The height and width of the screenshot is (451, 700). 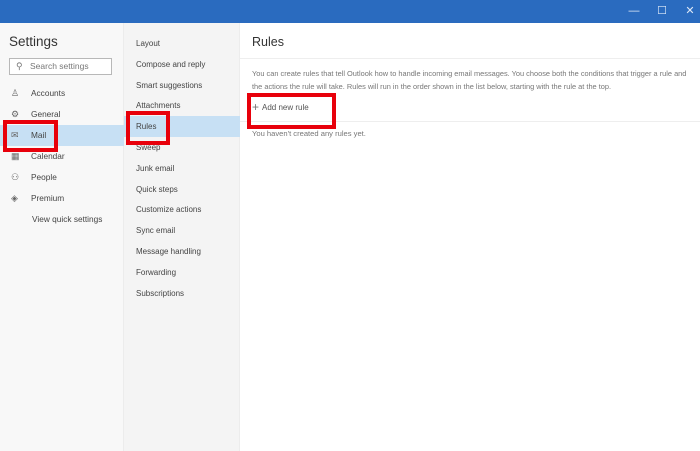 What do you see at coordinates (33, 41) in the screenshot?
I see `settings-title: Settings` at bounding box center [33, 41].